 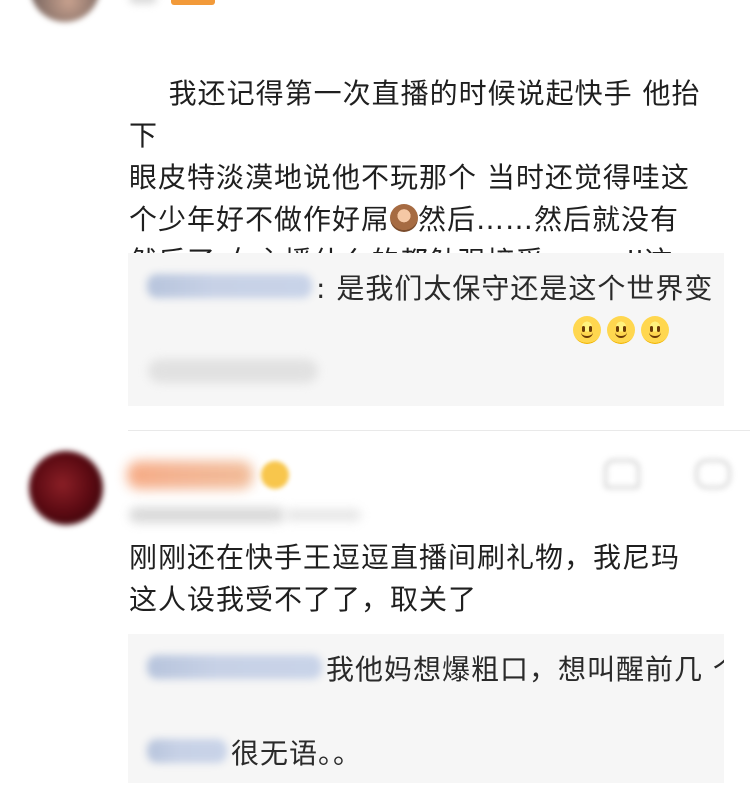 I want to click on like-icon, so click(x=622, y=474).